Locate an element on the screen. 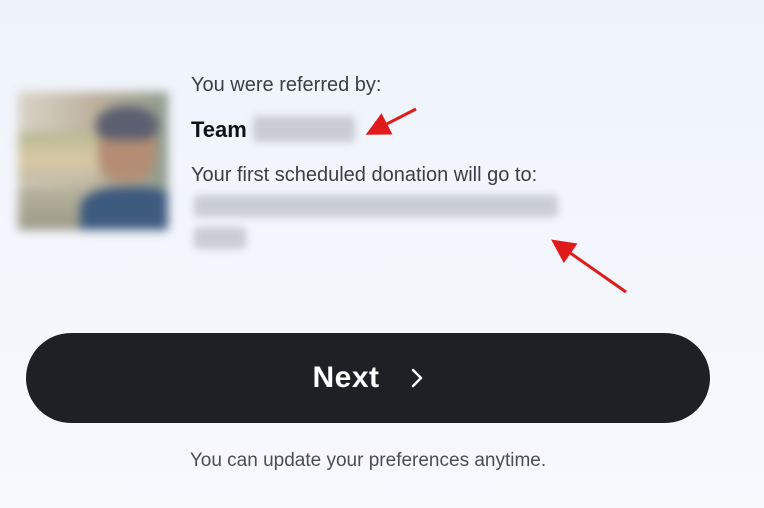  annotation-arrow-team is located at coordinates (391, 121).